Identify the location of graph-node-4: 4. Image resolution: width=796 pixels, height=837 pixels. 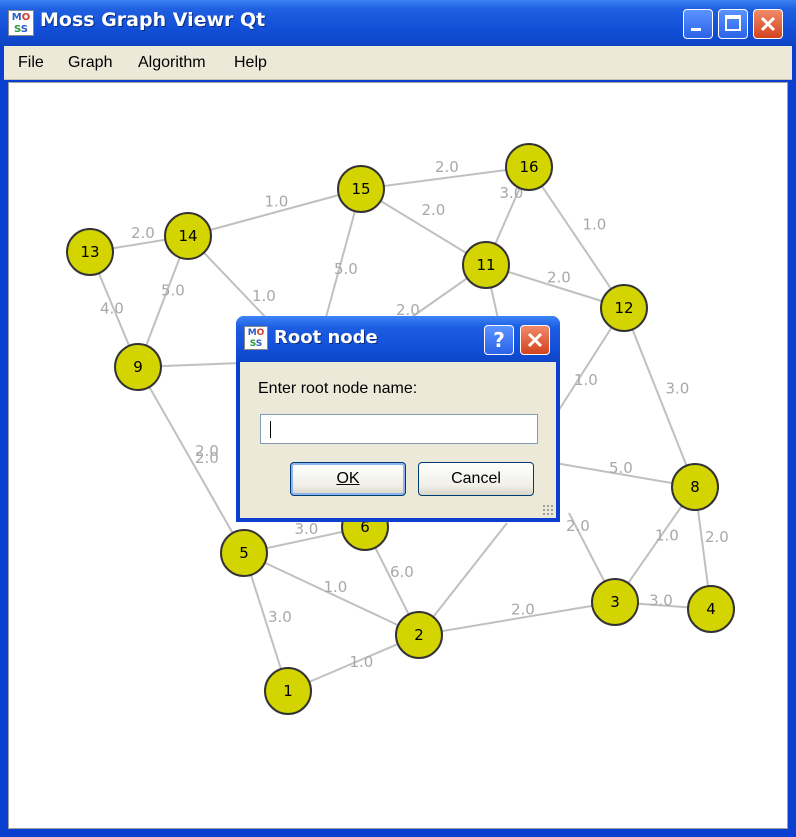
(711, 609).